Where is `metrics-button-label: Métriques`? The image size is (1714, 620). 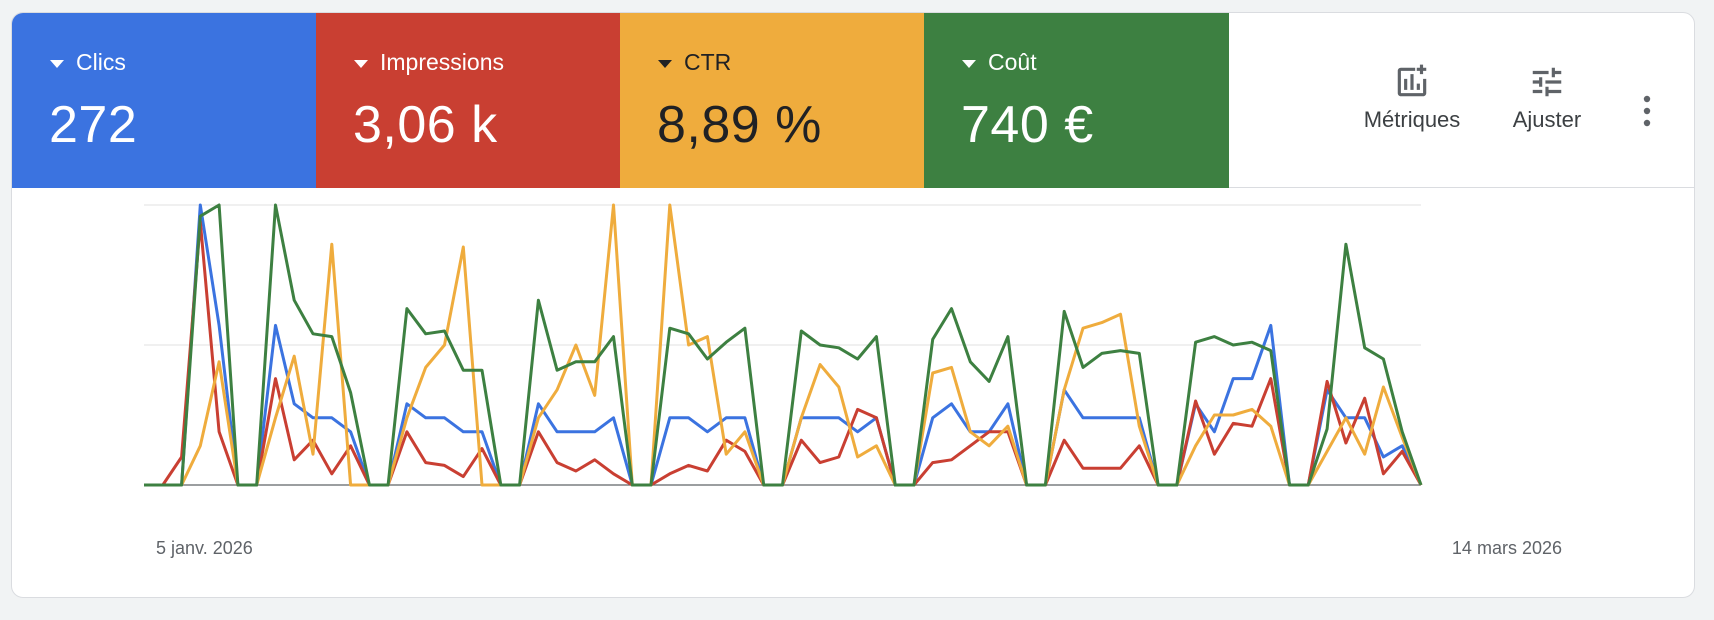
metrics-button-label: Métriques is located at coordinates (1412, 119).